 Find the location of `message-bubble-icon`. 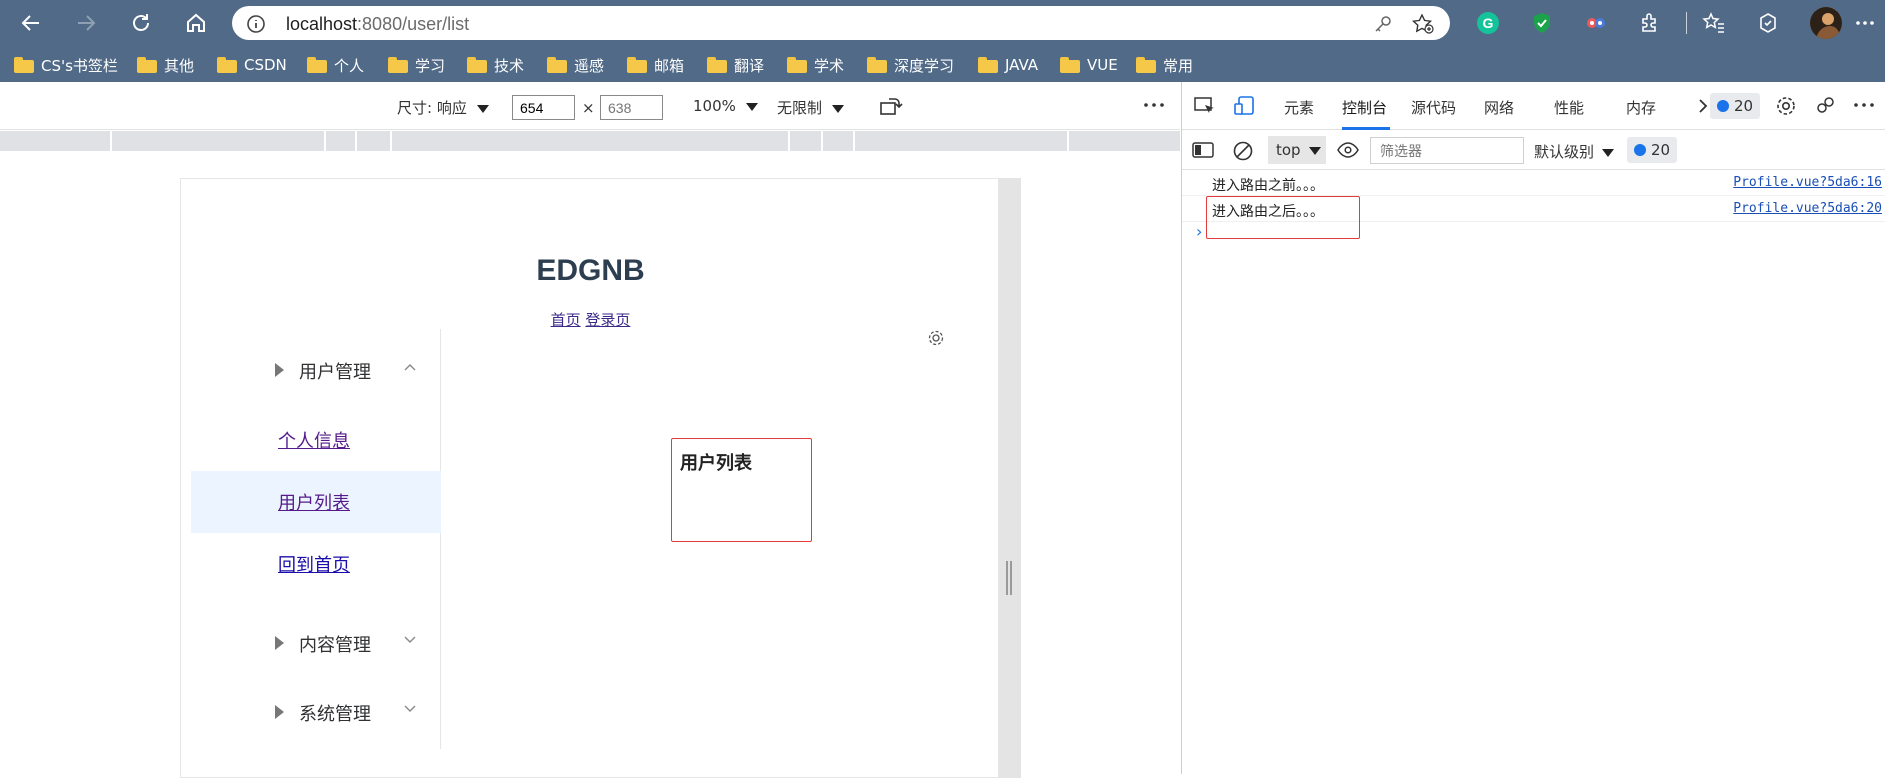

message-bubble-icon is located at coordinates (1723, 106).